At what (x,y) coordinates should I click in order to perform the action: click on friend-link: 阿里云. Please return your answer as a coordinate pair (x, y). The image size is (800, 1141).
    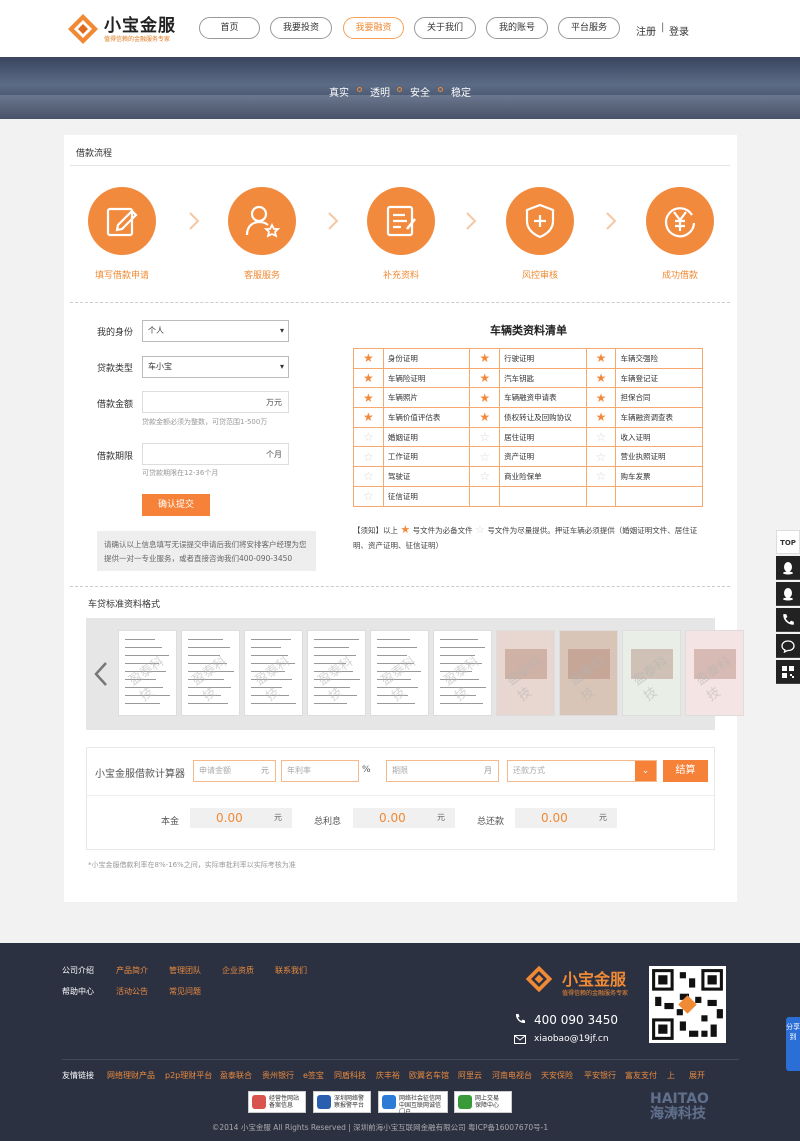
    Looking at the image, I should click on (470, 1075).